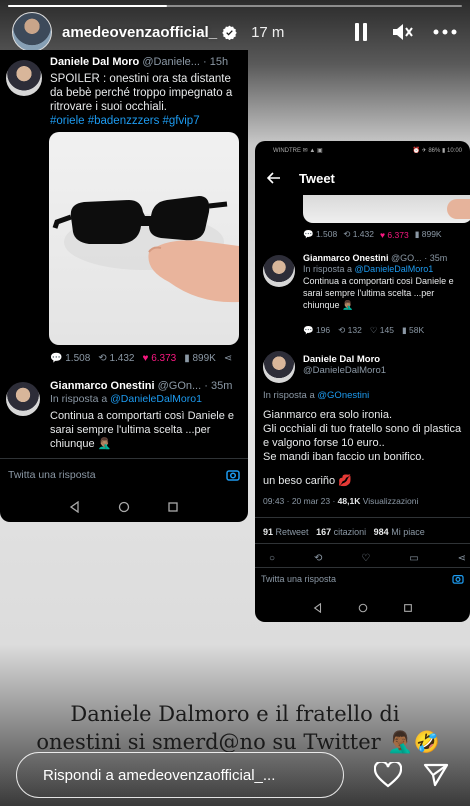  What do you see at coordinates (218, 386) in the screenshot?
I see `reply-time: · 35m` at bounding box center [218, 386].